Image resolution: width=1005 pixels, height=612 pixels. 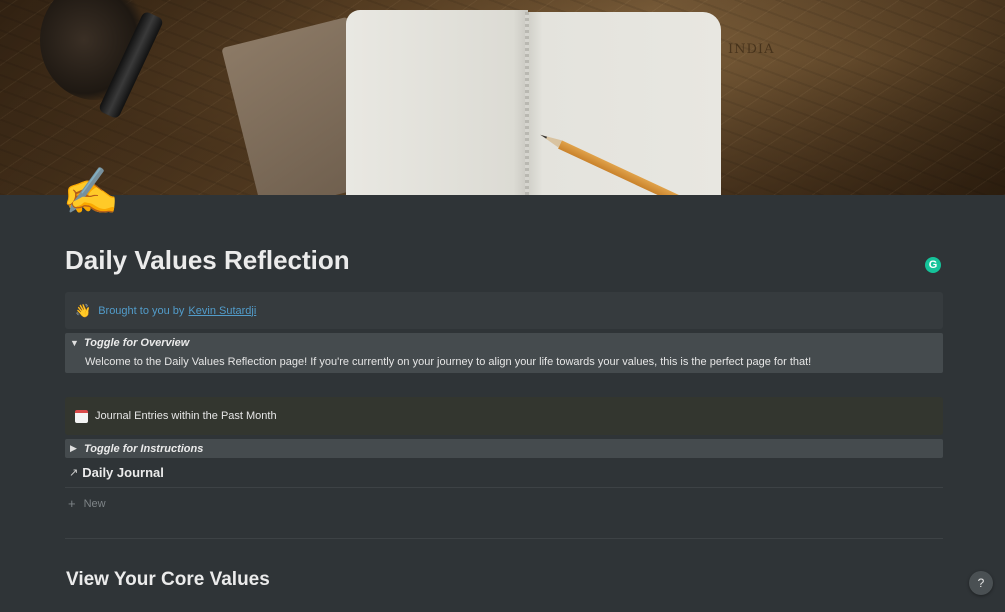 I want to click on section-divider, so click(x=504, y=538).